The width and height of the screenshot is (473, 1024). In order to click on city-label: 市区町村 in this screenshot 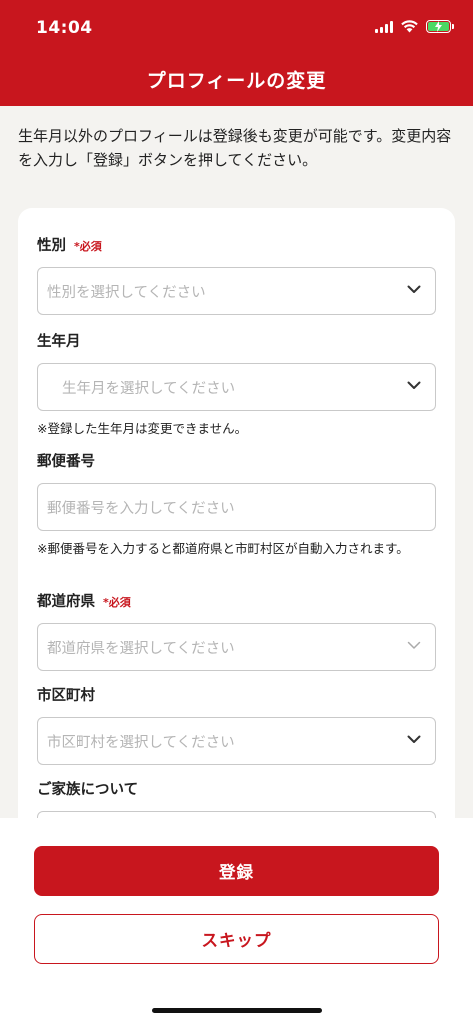, I will do `click(66, 696)`.